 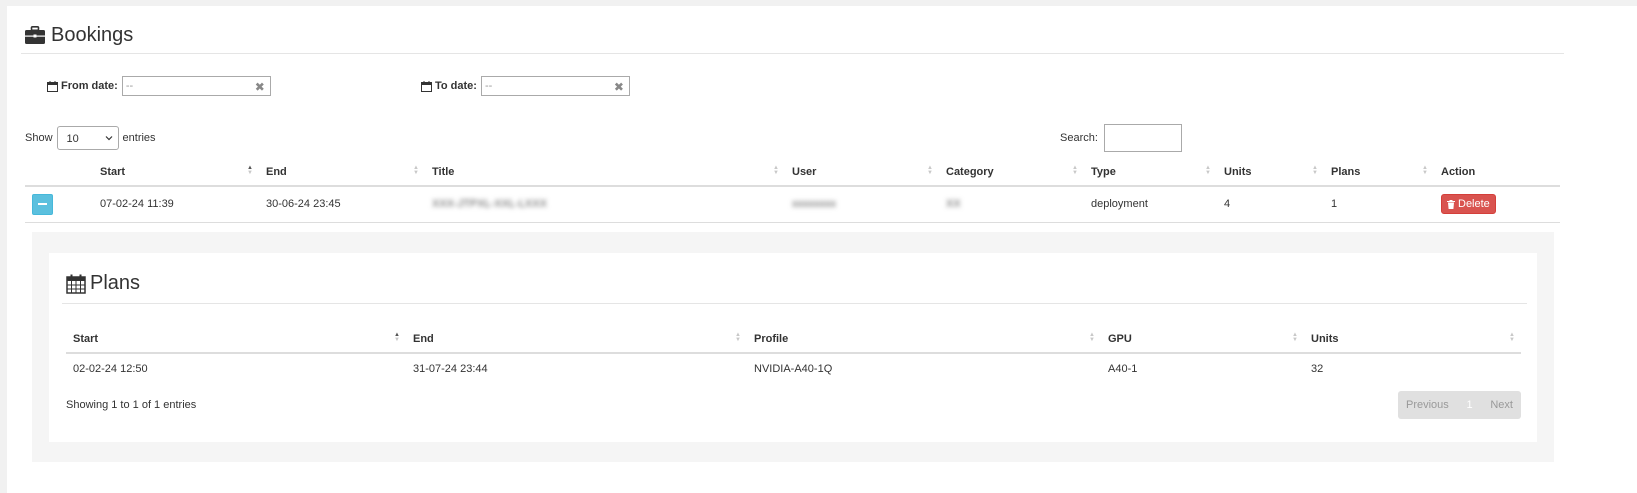 What do you see at coordinates (1334, 204) in the screenshot?
I see `cell-plans: 1` at bounding box center [1334, 204].